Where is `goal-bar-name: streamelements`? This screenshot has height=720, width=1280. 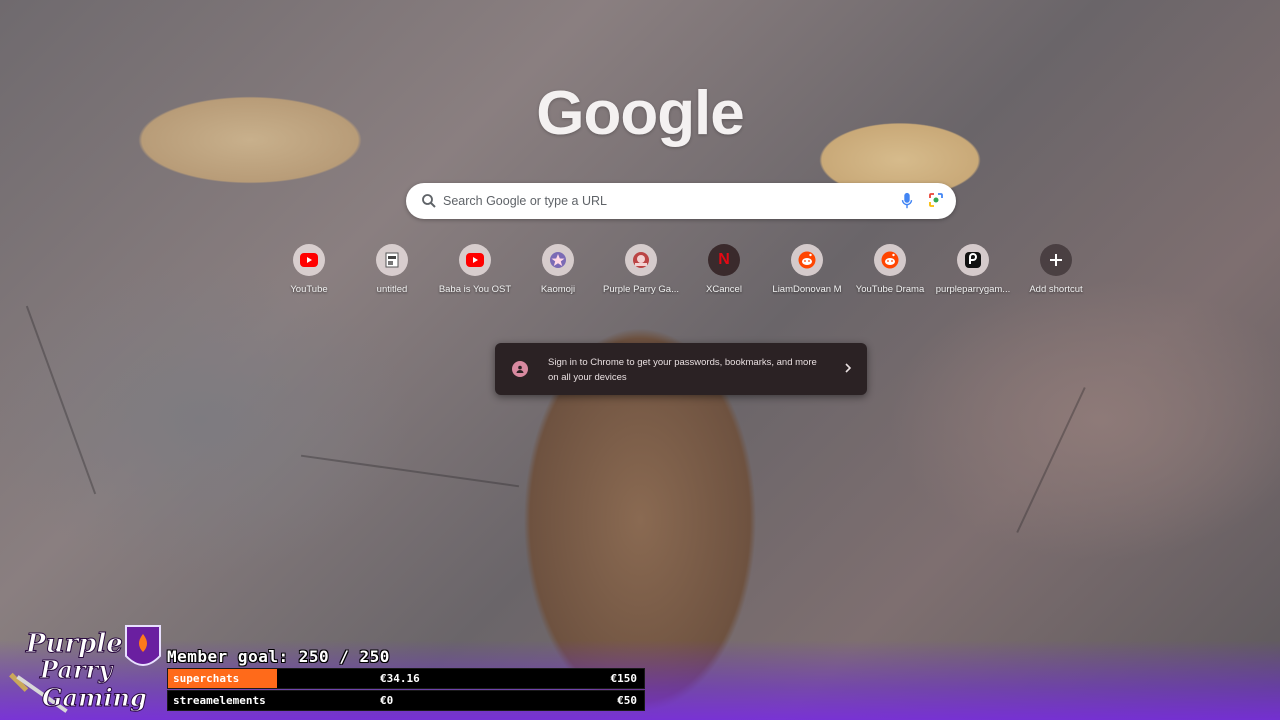 goal-bar-name: streamelements is located at coordinates (219, 700).